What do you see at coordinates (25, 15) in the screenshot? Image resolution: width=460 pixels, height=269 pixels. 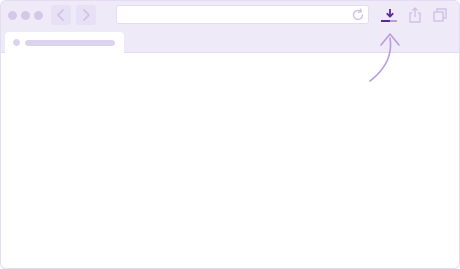 I see `window-minimize-dot` at bounding box center [25, 15].